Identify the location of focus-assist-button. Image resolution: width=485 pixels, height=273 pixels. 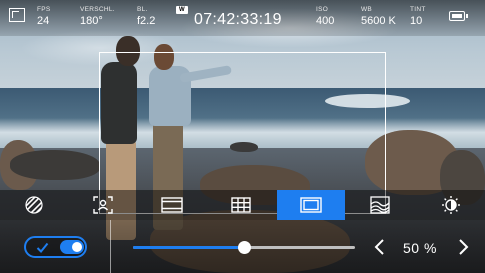
(103, 205).